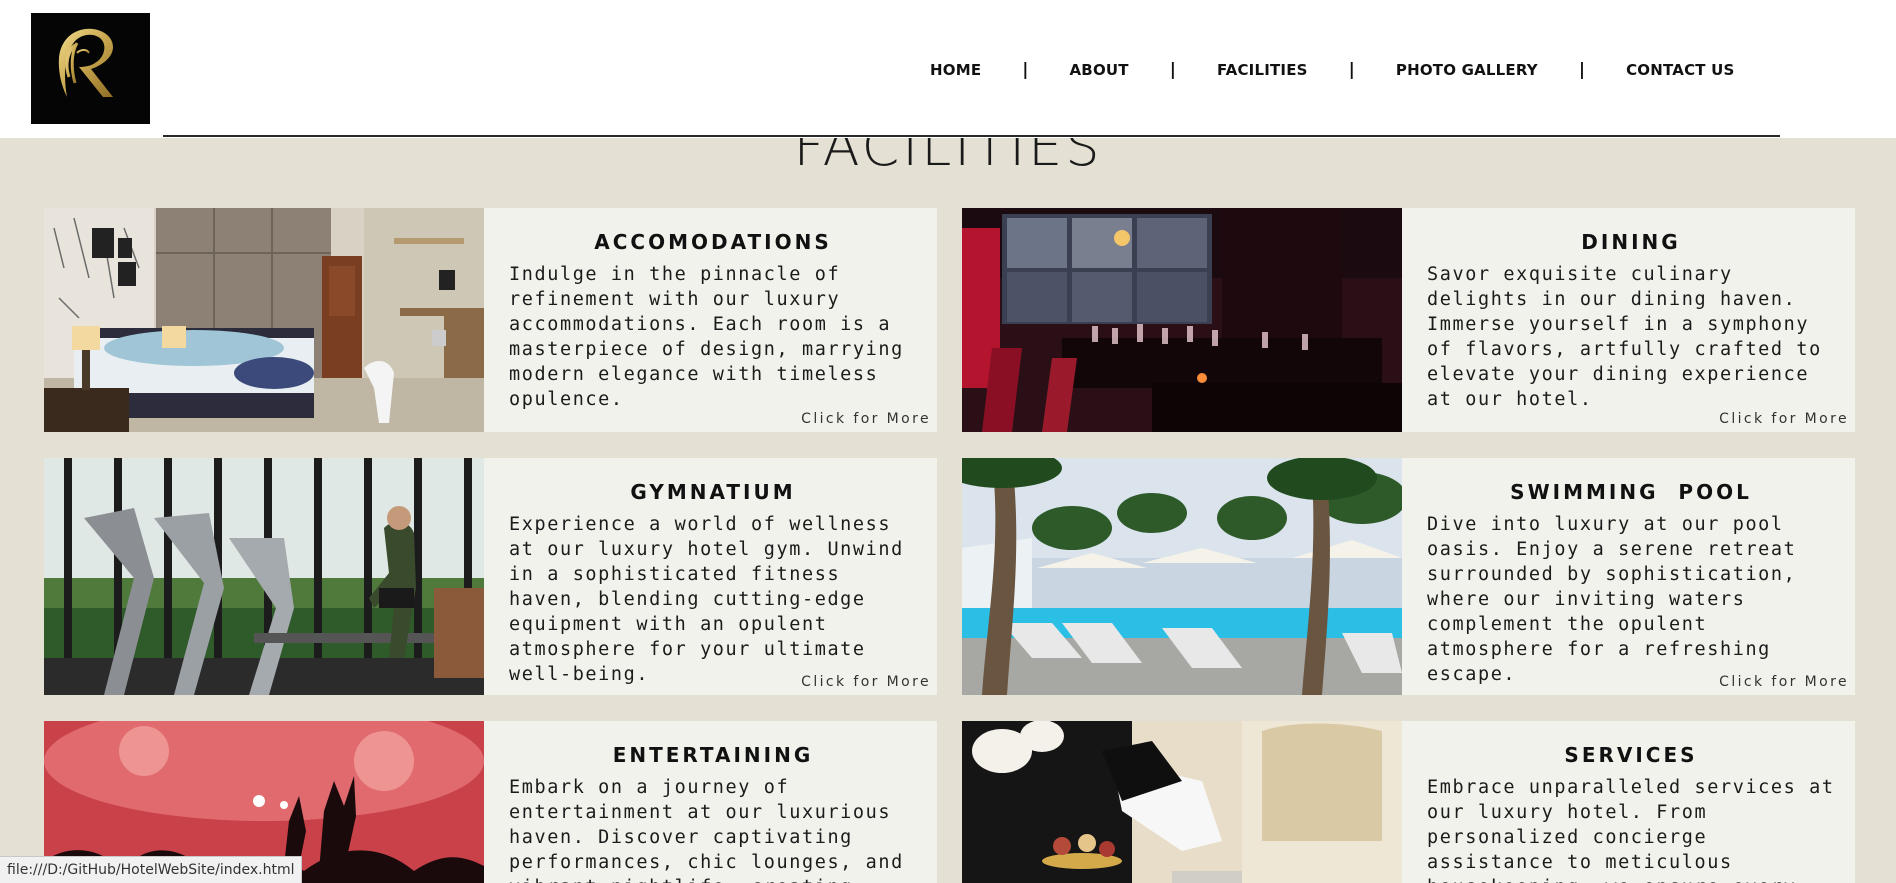 Image resolution: width=1896 pixels, height=883 pixels. What do you see at coordinates (264, 320) in the screenshot?
I see `bedroom-photo` at bounding box center [264, 320].